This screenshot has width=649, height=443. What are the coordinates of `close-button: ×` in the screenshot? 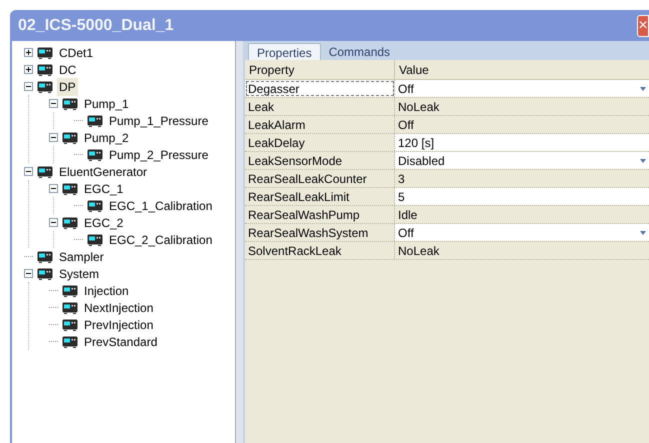 It's located at (643, 25).